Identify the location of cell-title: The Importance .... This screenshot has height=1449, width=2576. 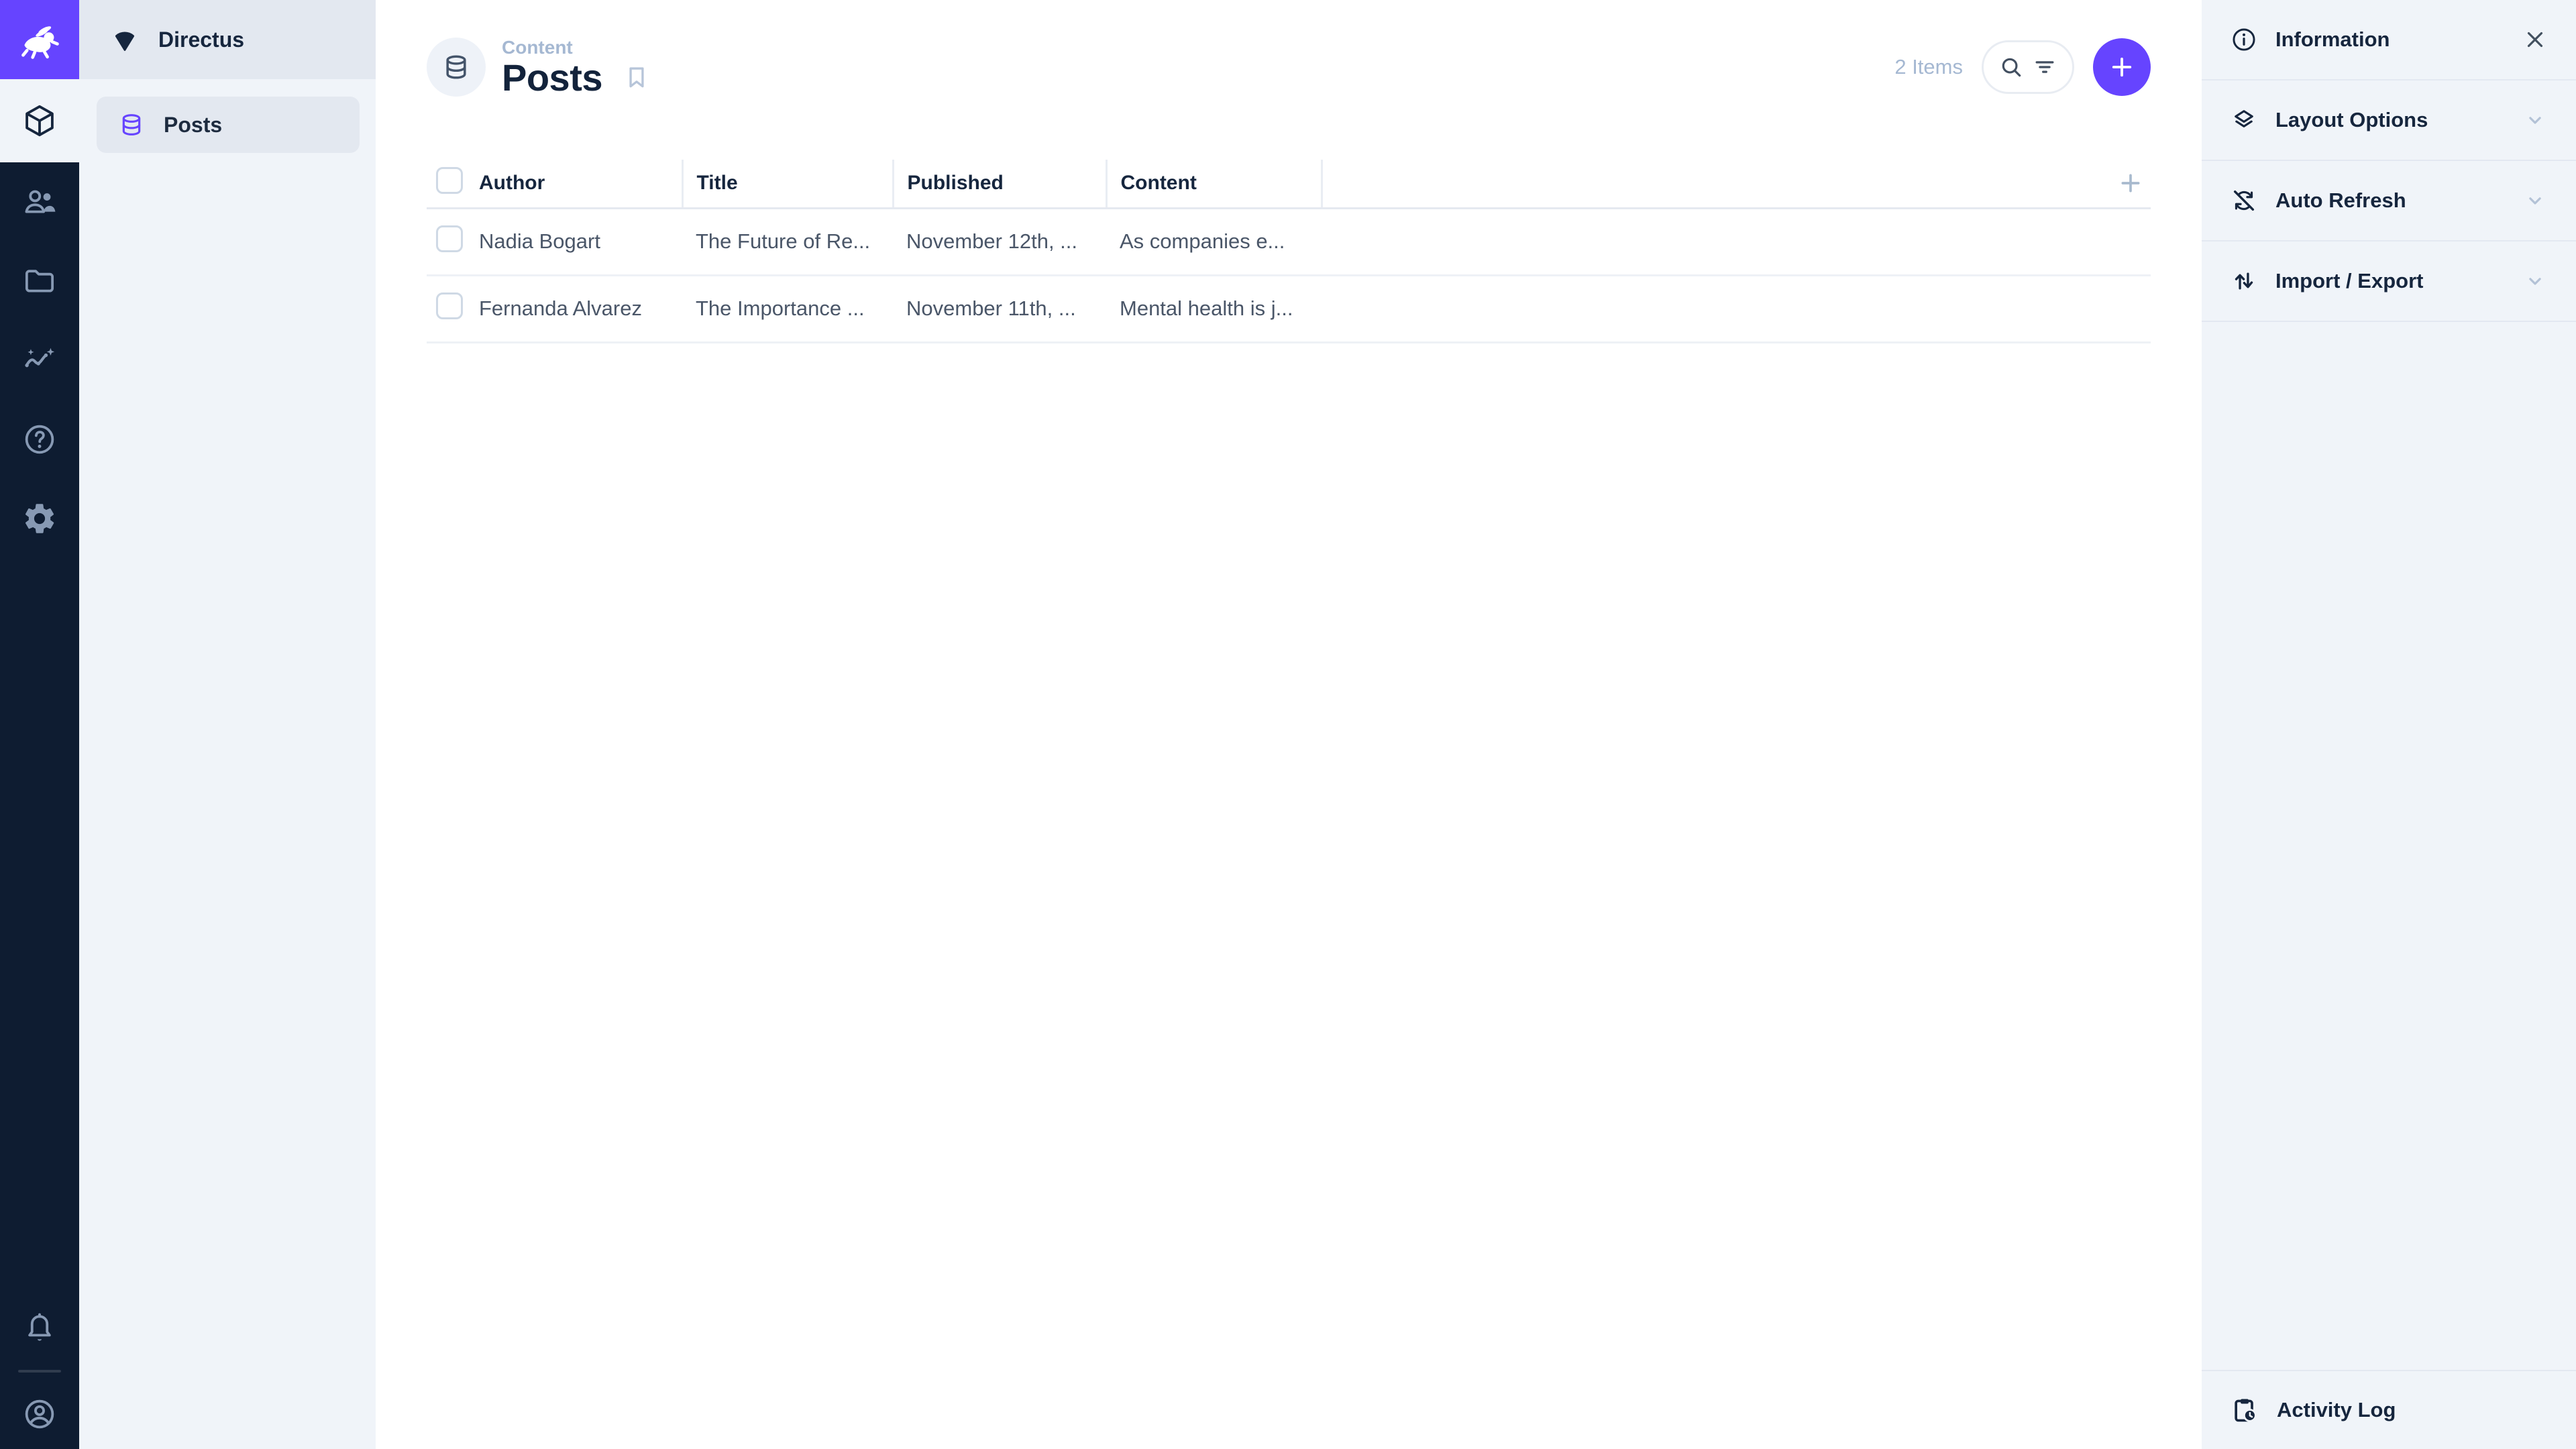
(787, 309).